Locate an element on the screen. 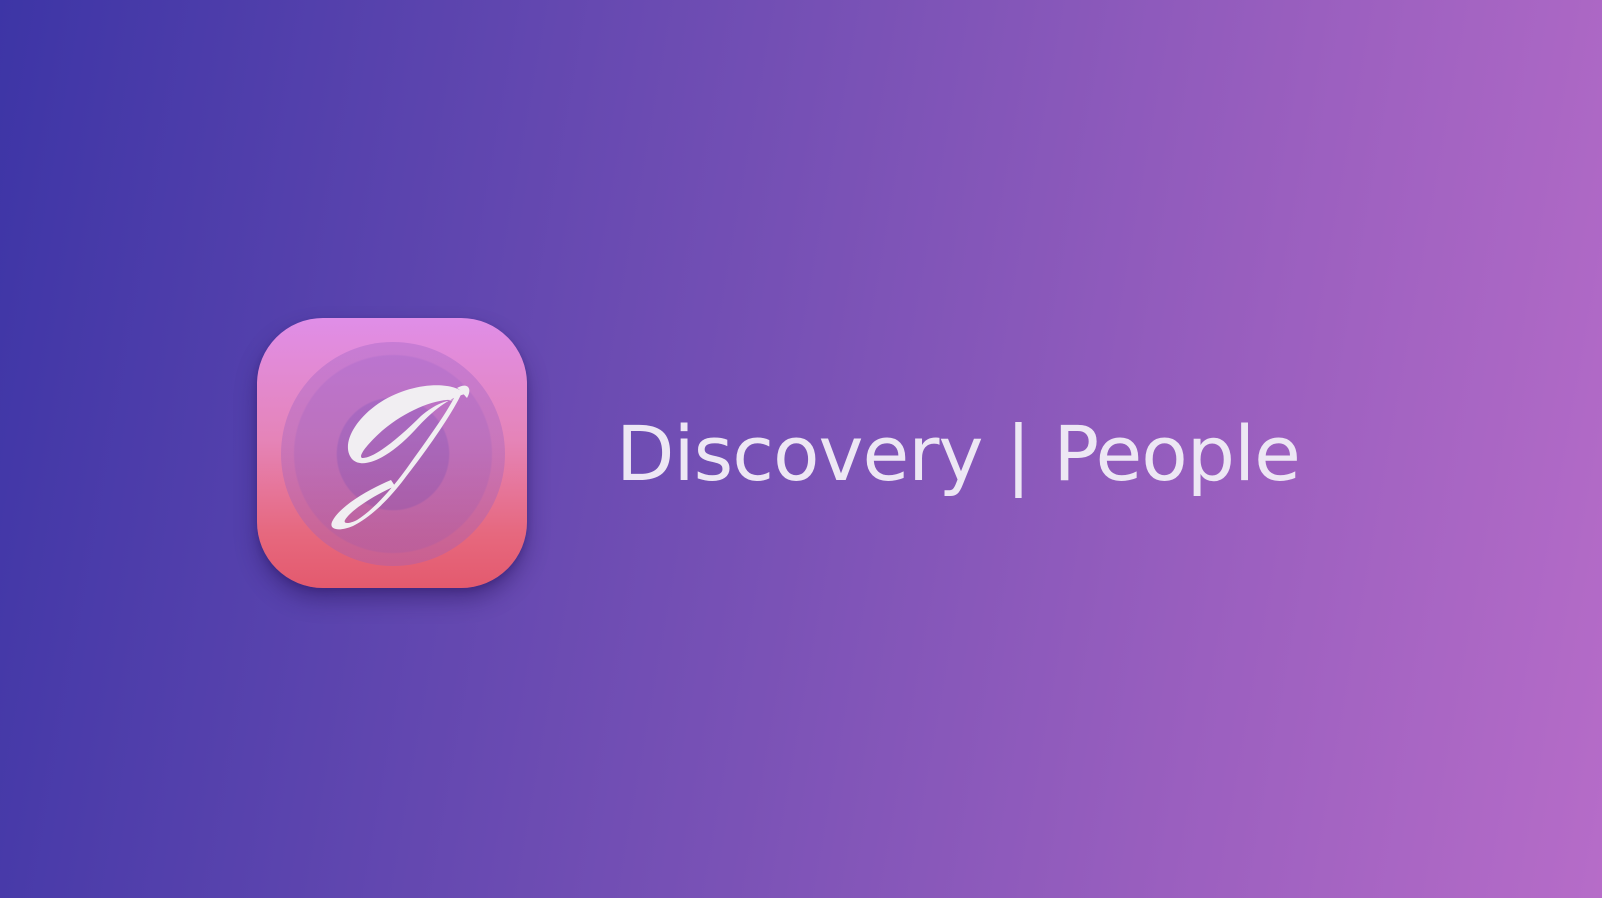  app-logo is located at coordinates (392, 453).